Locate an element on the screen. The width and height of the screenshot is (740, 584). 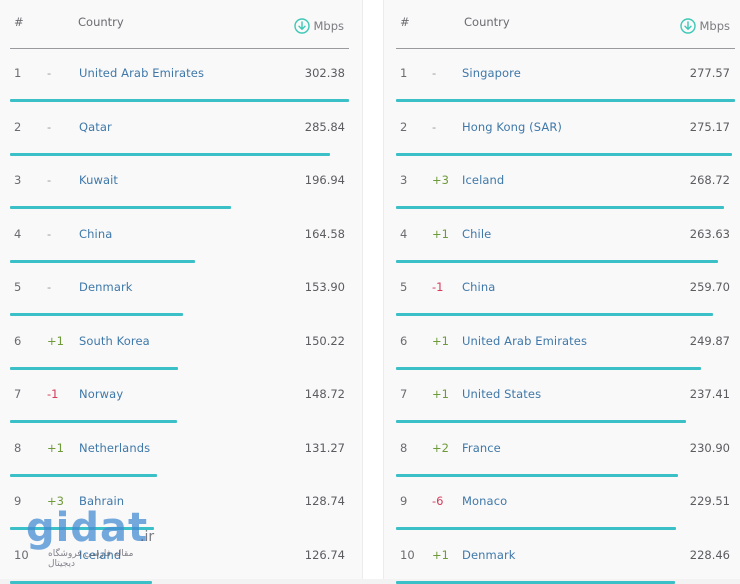
country-link: Hong Kong (SAR) is located at coordinates (512, 127).